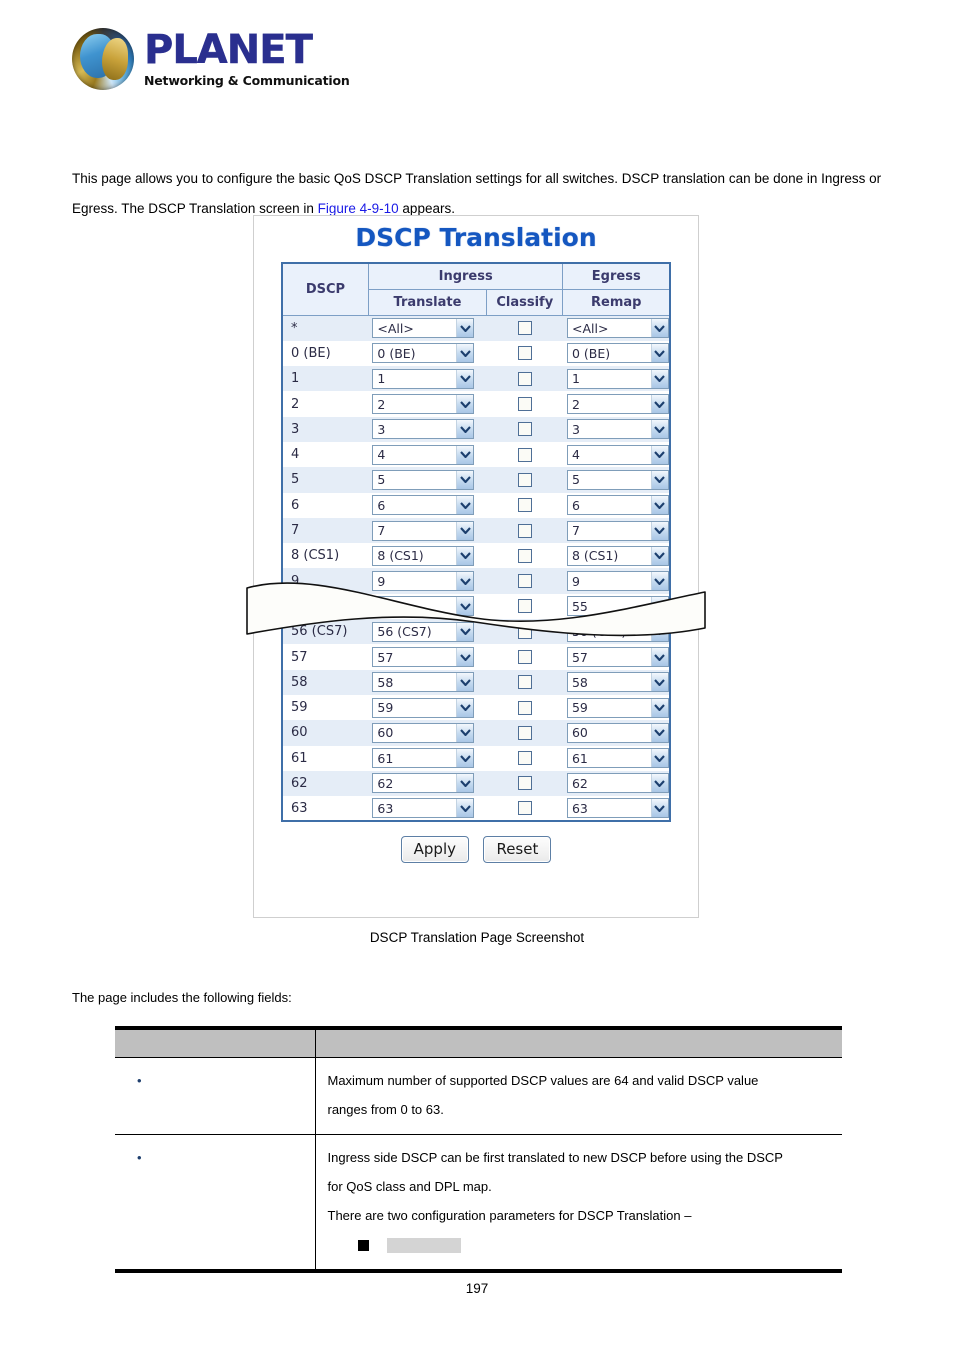 This screenshot has height=1350, width=954. Describe the element at coordinates (295, 379) in the screenshot. I see `dscp-value-cell: 1` at that location.